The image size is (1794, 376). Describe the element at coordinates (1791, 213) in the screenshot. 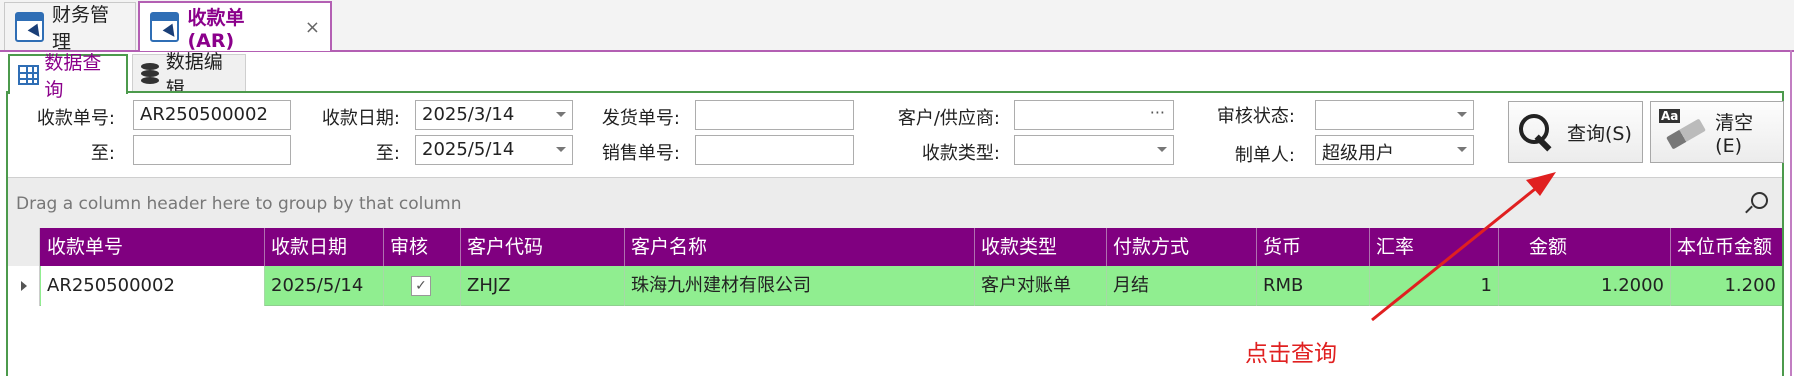

I see `frame-border` at that location.